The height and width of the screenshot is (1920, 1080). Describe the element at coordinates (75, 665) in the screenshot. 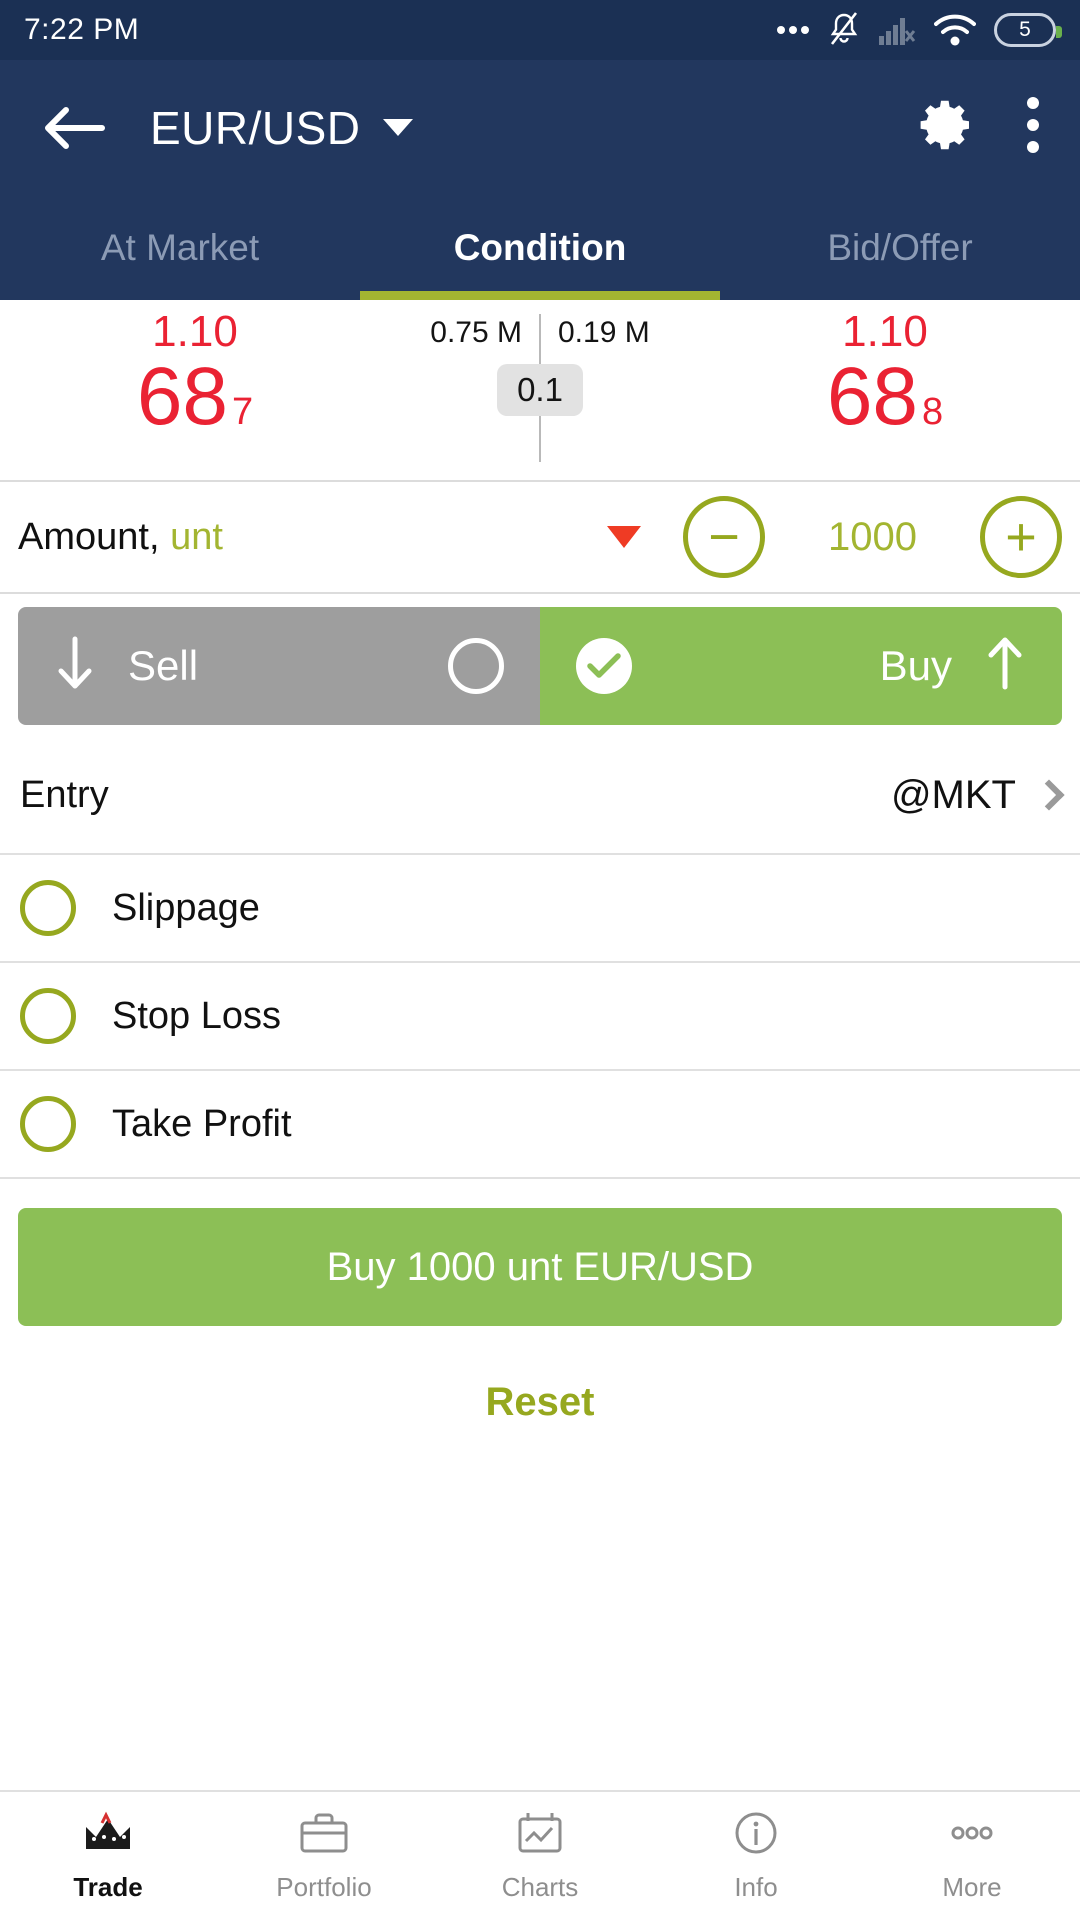

I see `arrow-down-icon` at that location.